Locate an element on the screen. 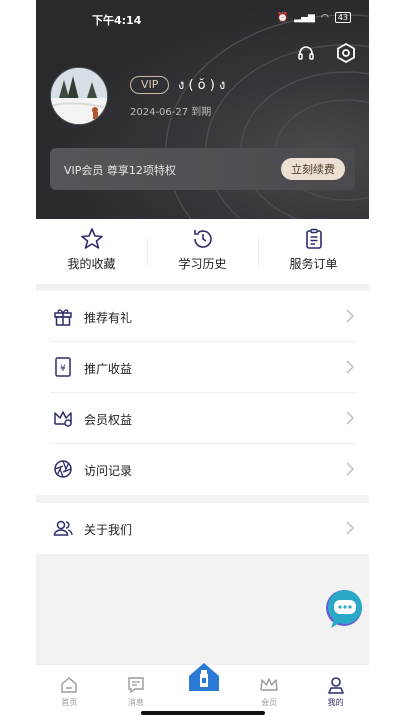 This screenshot has width=405, height=720. history-button: 学习历史 is located at coordinates (202, 251).